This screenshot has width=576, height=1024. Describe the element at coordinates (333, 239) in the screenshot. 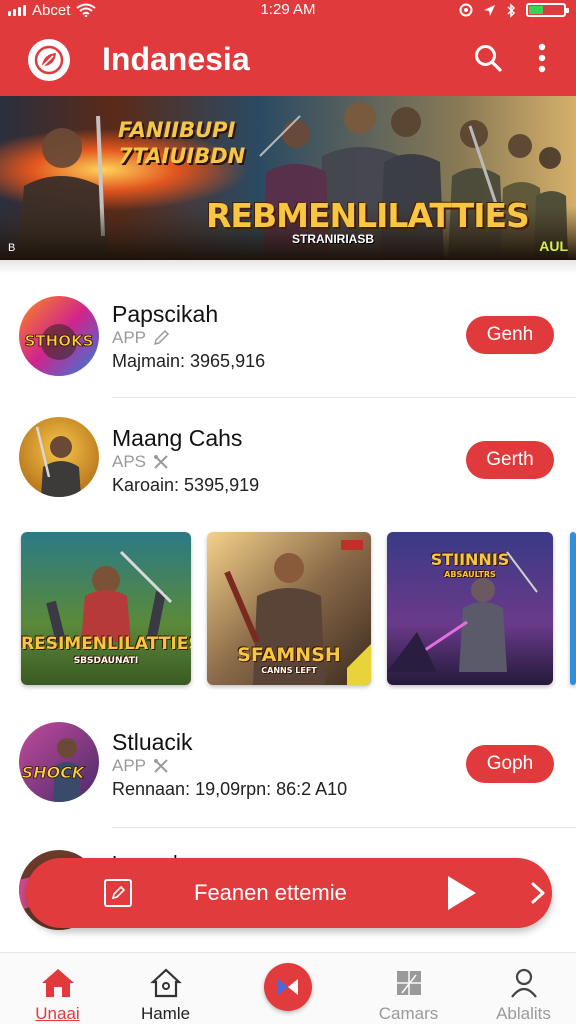

I see `banner-subtitle: STRANIRIASB` at that location.